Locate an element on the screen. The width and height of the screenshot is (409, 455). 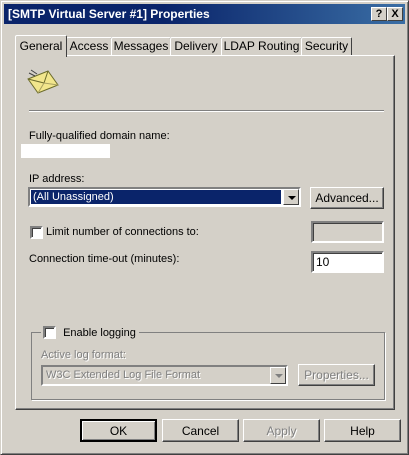
tab-delivery: Delivery is located at coordinates (196, 46).